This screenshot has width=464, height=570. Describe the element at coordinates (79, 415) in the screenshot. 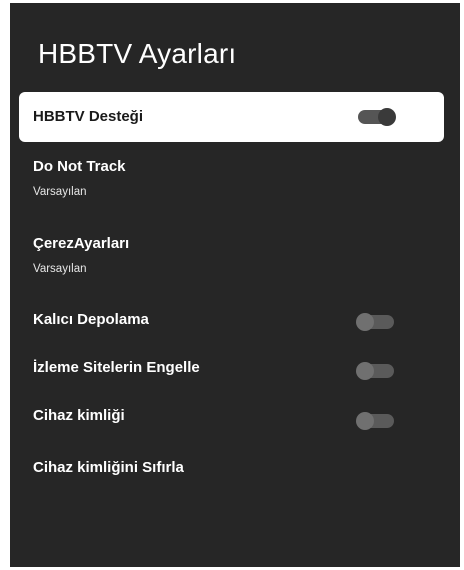

I see `setting-label: Cihaz kimliği` at that location.